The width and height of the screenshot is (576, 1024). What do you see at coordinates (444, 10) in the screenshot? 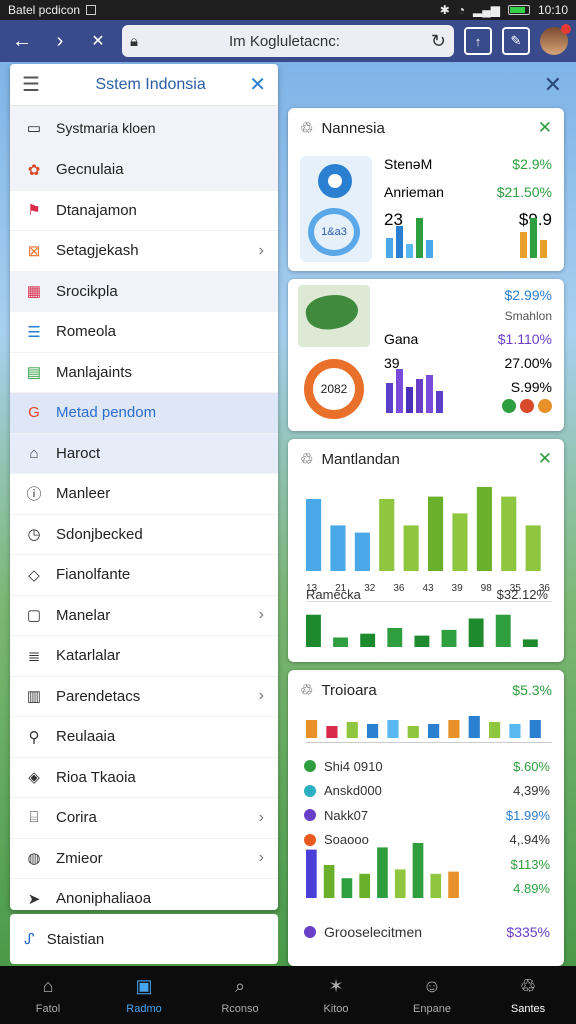
I see `bluetooth-icon: ✱` at bounding box center [444, 10].